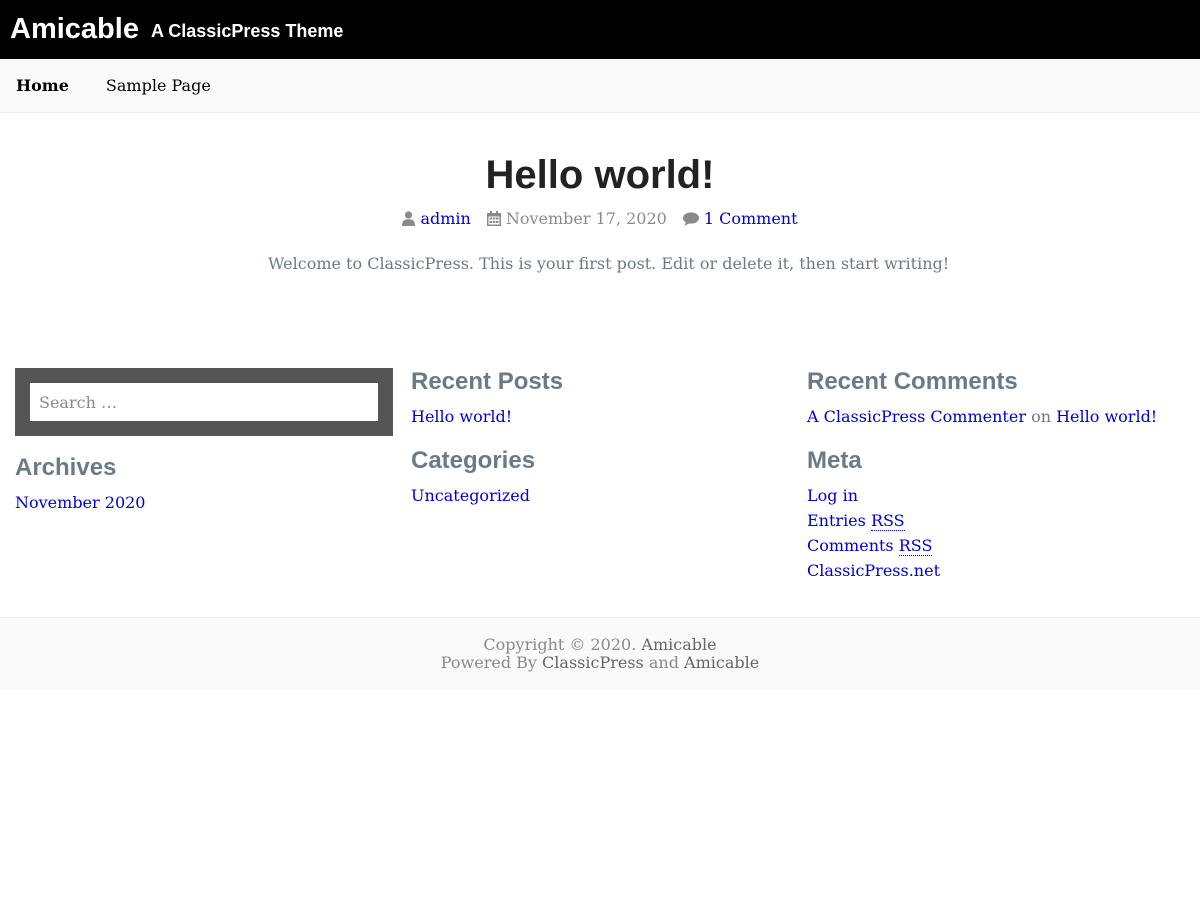 Image resolution: width=1200 pixels, height=900 pixels. Describe the element at coordinates (1041, 416) in the screenshot. I see `comment-on-text: on` at that location.